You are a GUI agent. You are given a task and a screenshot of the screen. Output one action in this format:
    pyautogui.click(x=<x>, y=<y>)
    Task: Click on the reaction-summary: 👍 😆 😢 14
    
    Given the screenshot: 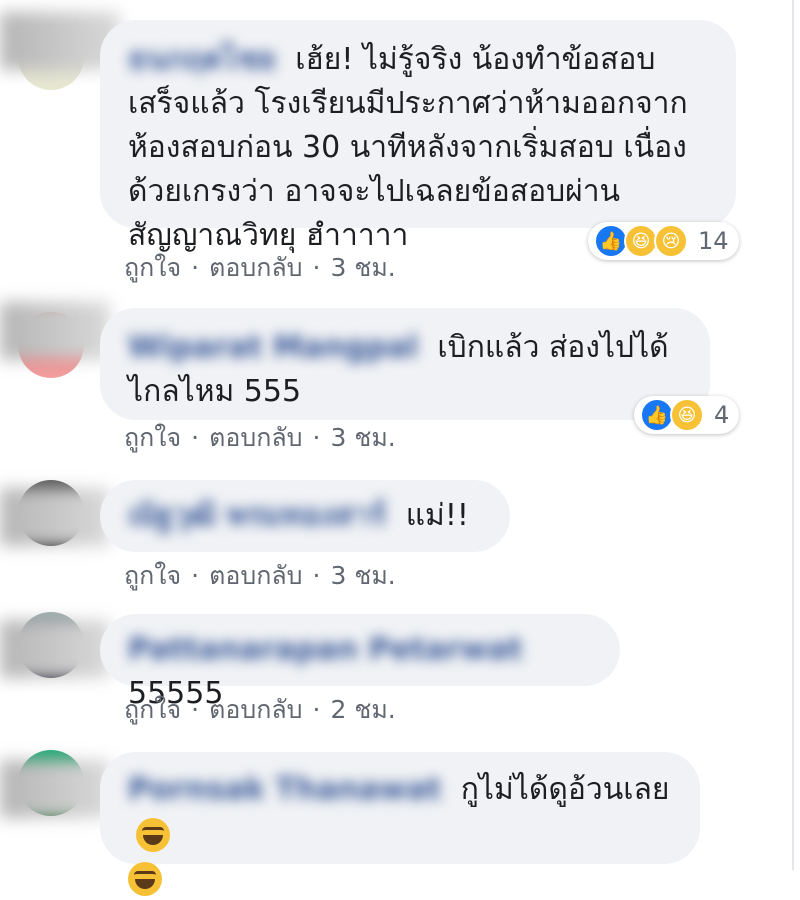 What is the action you would take?
    pyautogui.click(x=663, y=241)
    